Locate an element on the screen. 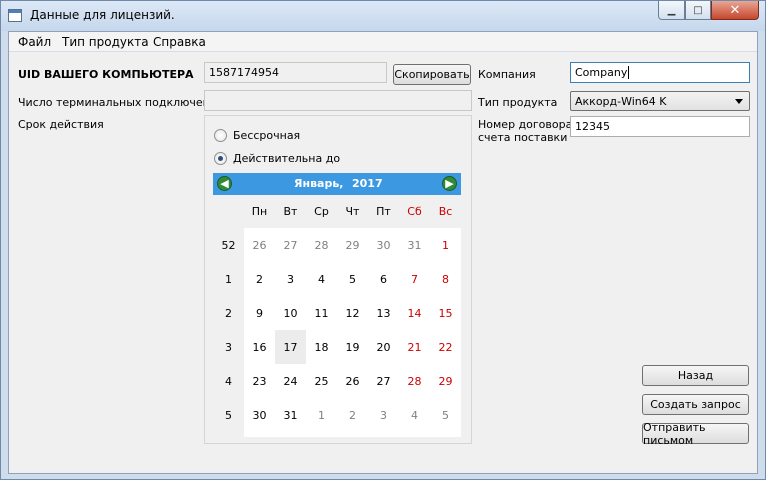  calendar-day: 9 is located at coordinates (259, 313).